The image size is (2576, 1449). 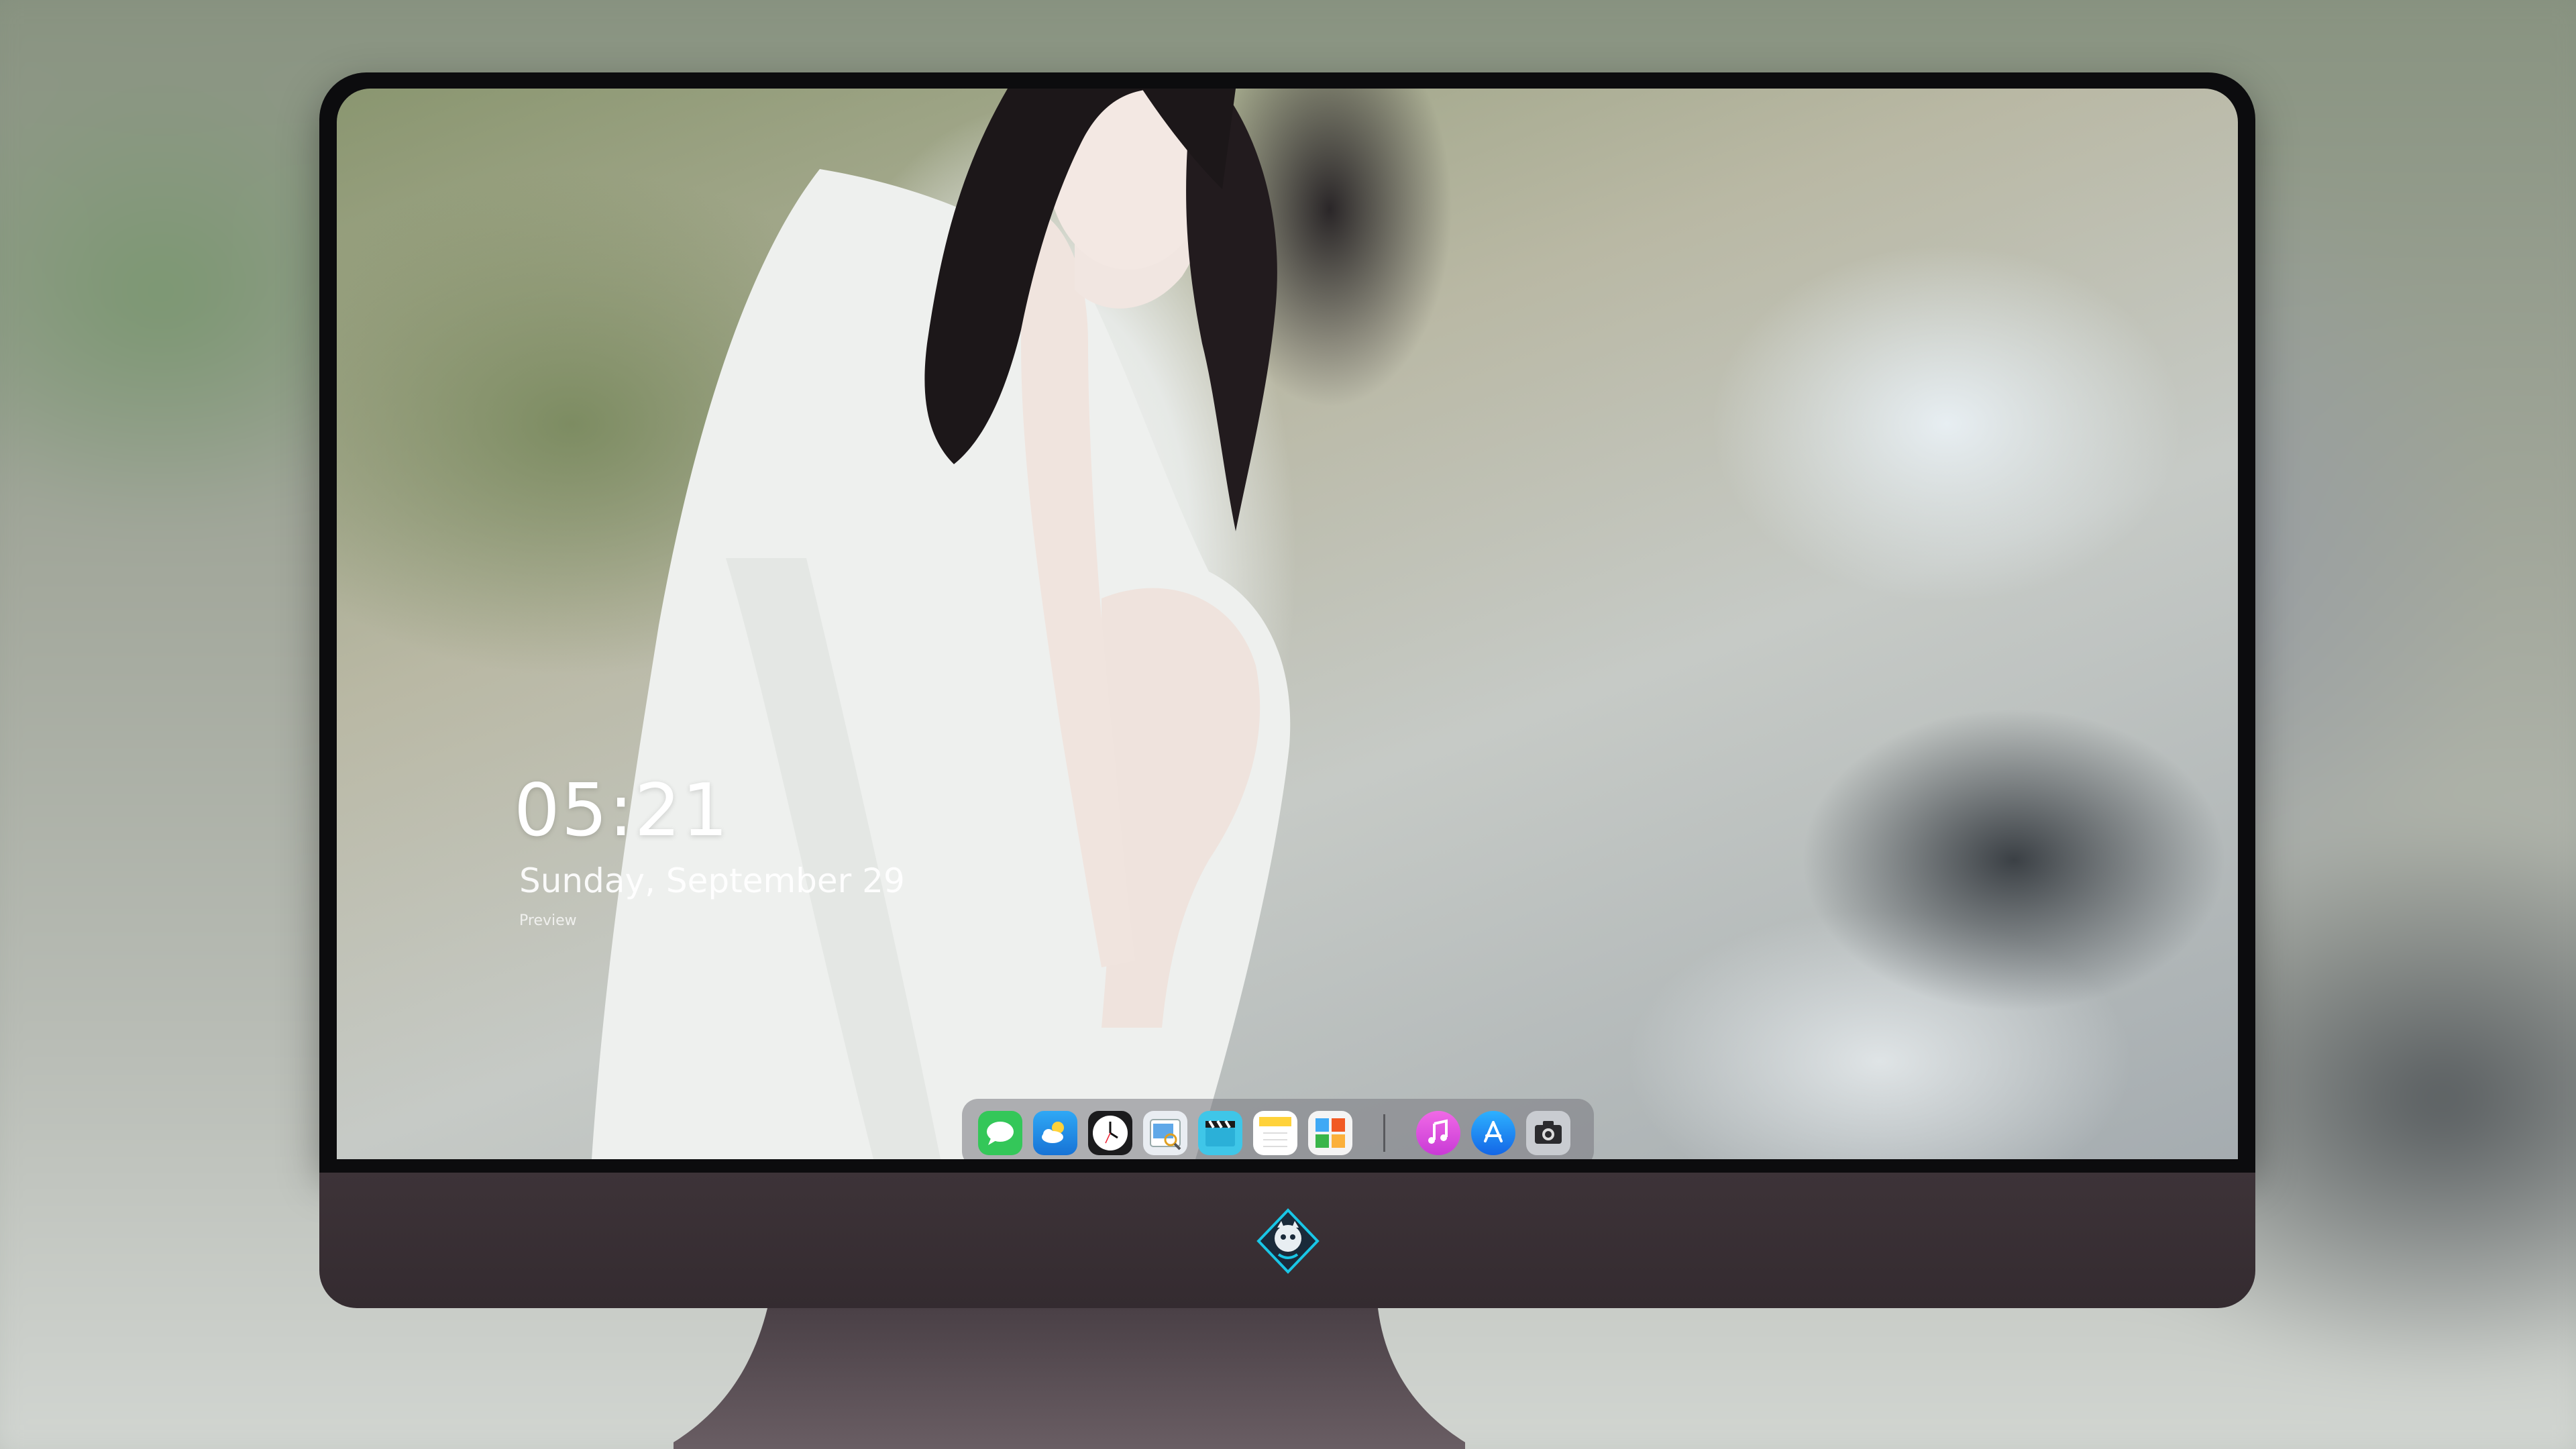 What do you see at coordinates (712, 880) in the screenshot?
I see `lockscreen-date: Sunday, September 29` at bounding box center [712, 880].